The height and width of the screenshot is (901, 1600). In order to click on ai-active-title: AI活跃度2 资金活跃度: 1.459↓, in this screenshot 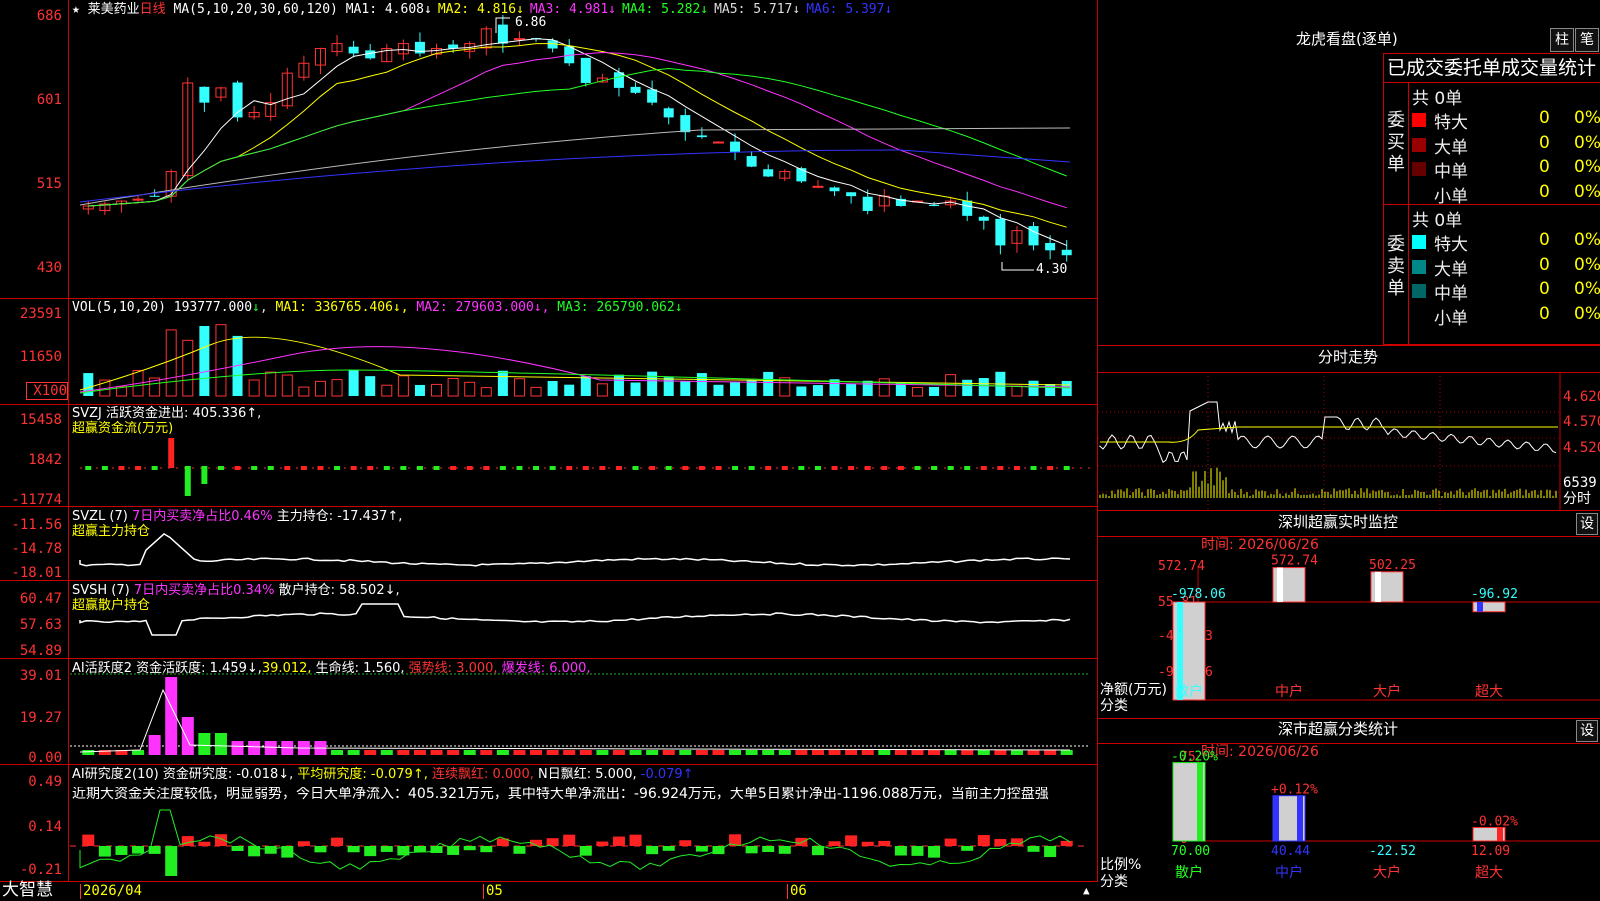, I will do `click(167, 668)`.